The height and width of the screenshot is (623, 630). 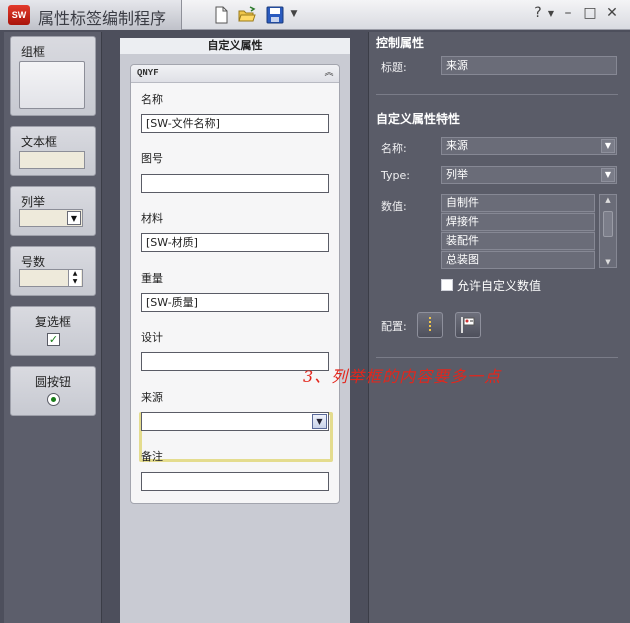 I want to click on title-bar: SW 属性标签编制程序 ▼ ? ▼ – □ ✕, so click(x=315, y=15).